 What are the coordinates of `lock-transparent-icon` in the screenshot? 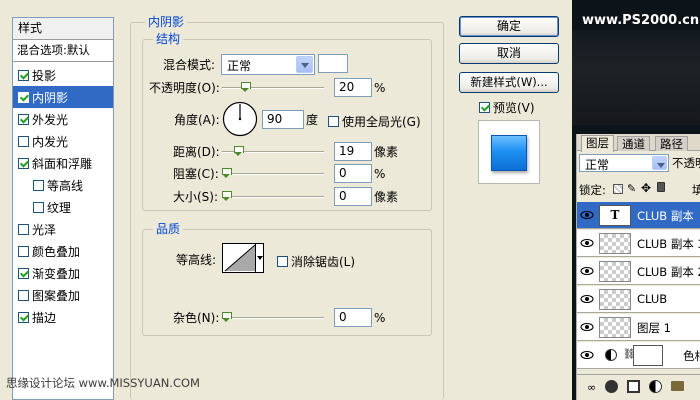 It's located at (618, 189).